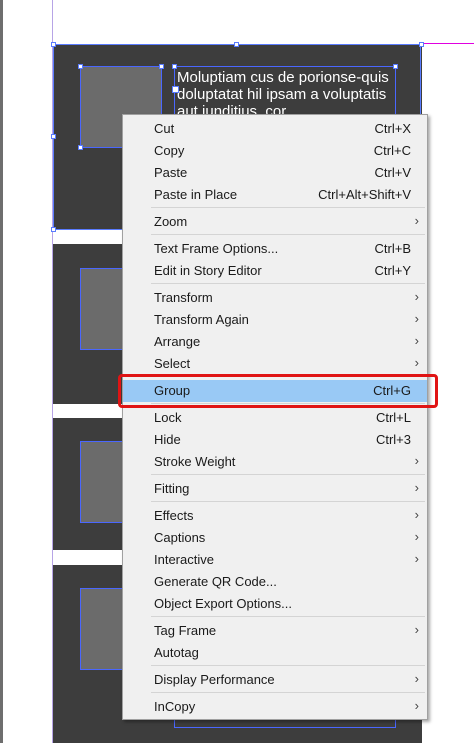 This screenshot has width=474, height=743. What do you see at coordinates (275, 151) in the screenshot?
I see `menu-item-copy: Copy Ctrl+C` at bounding box center [275, 151].